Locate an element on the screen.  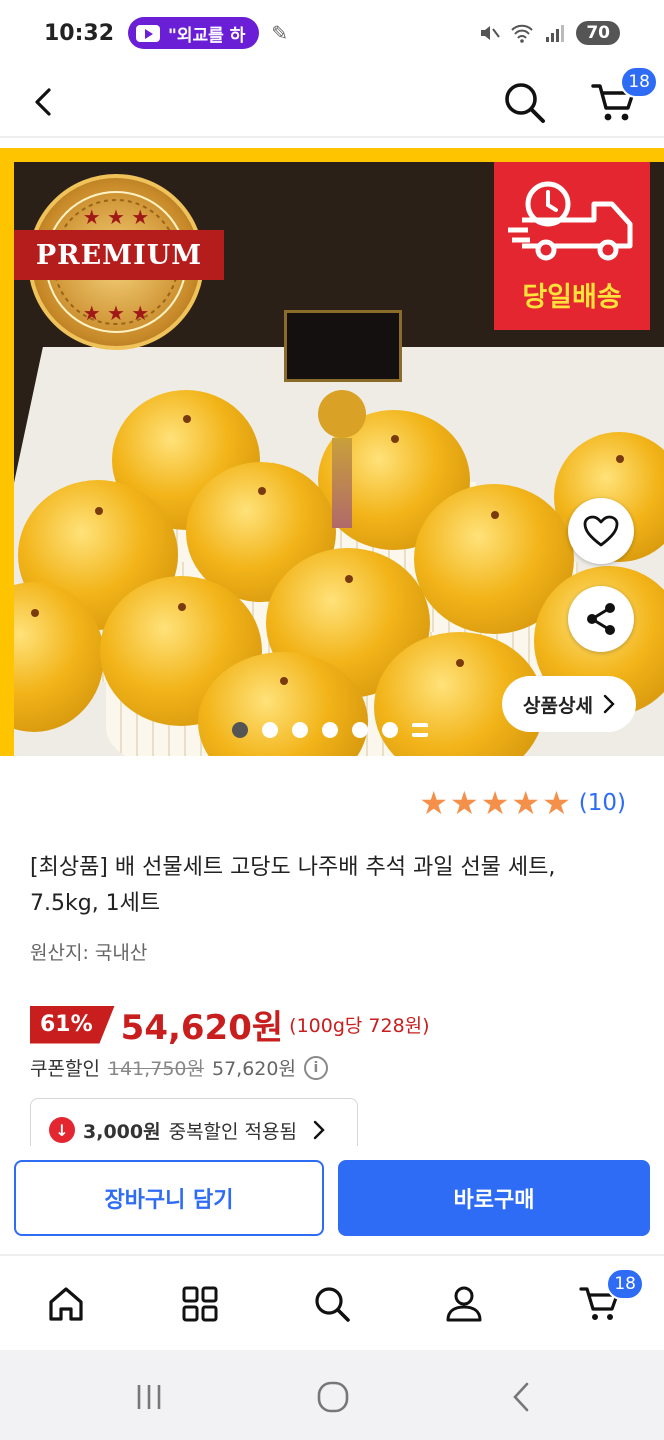
coupon-row: 쿠폰할인 141,750원 57,620원 i is located at coordinates (179, 1067).